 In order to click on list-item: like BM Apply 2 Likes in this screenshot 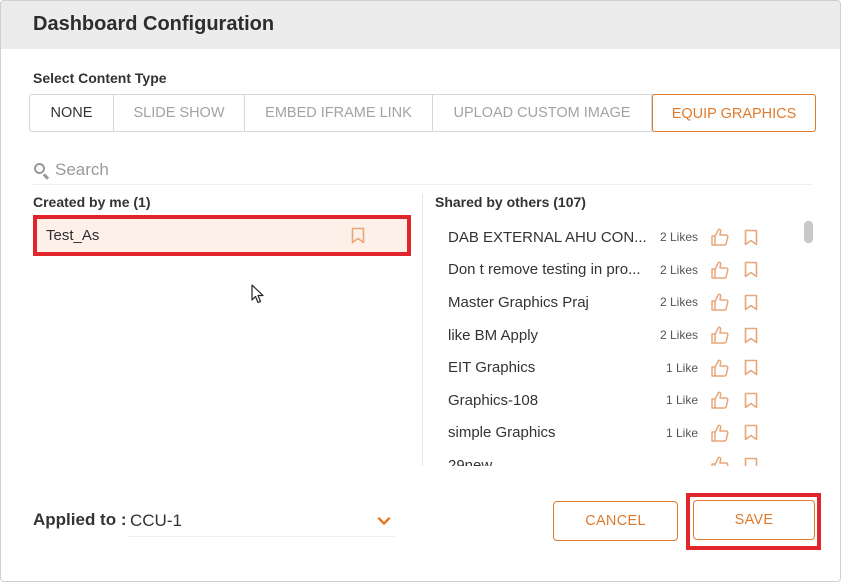, I will do `click(623, 335)`.